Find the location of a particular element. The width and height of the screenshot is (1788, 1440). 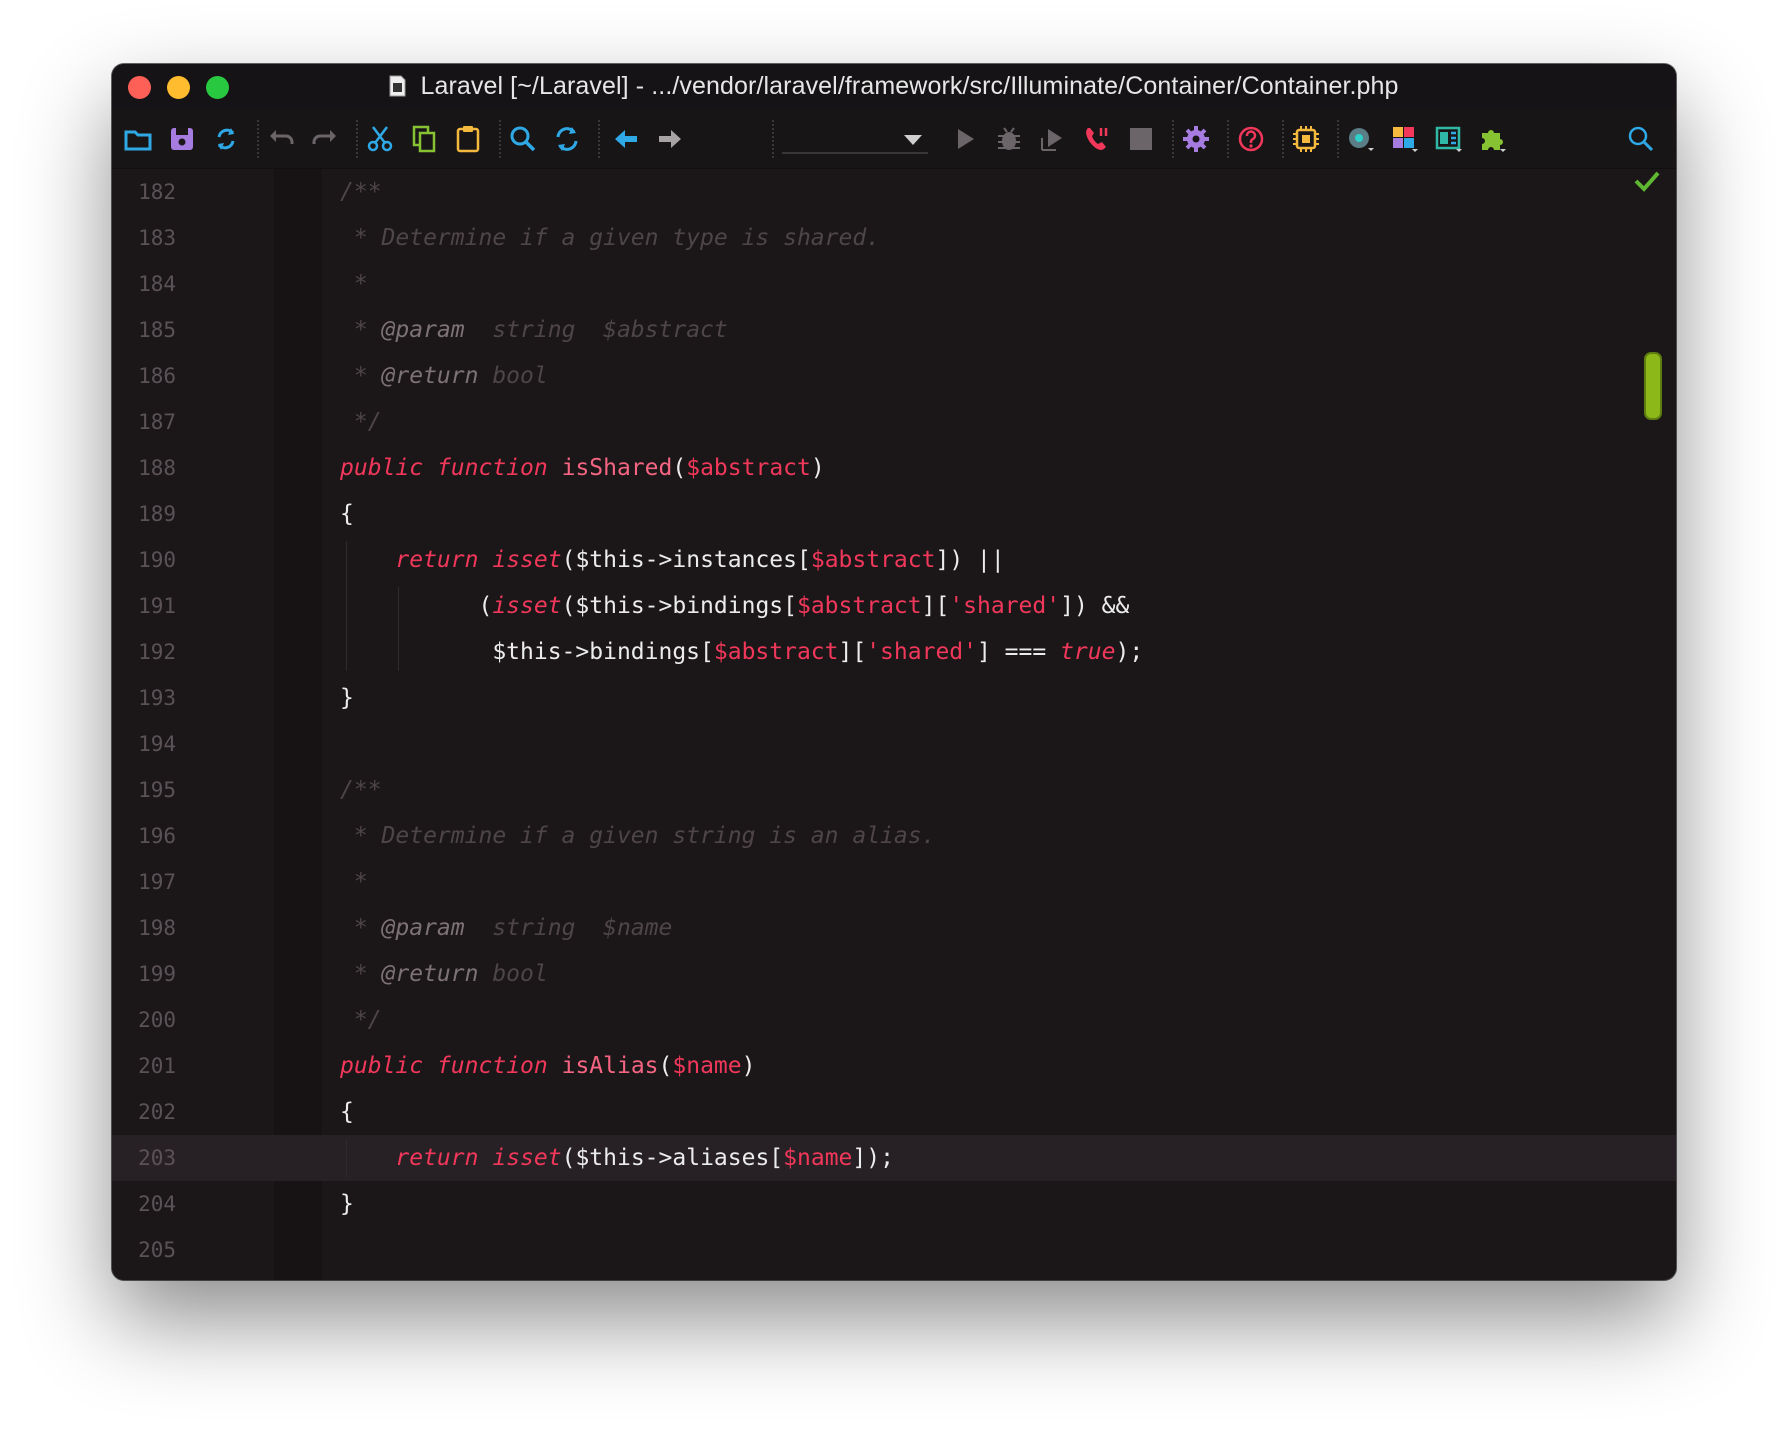

back-icon is located at coordinates (626, 139).